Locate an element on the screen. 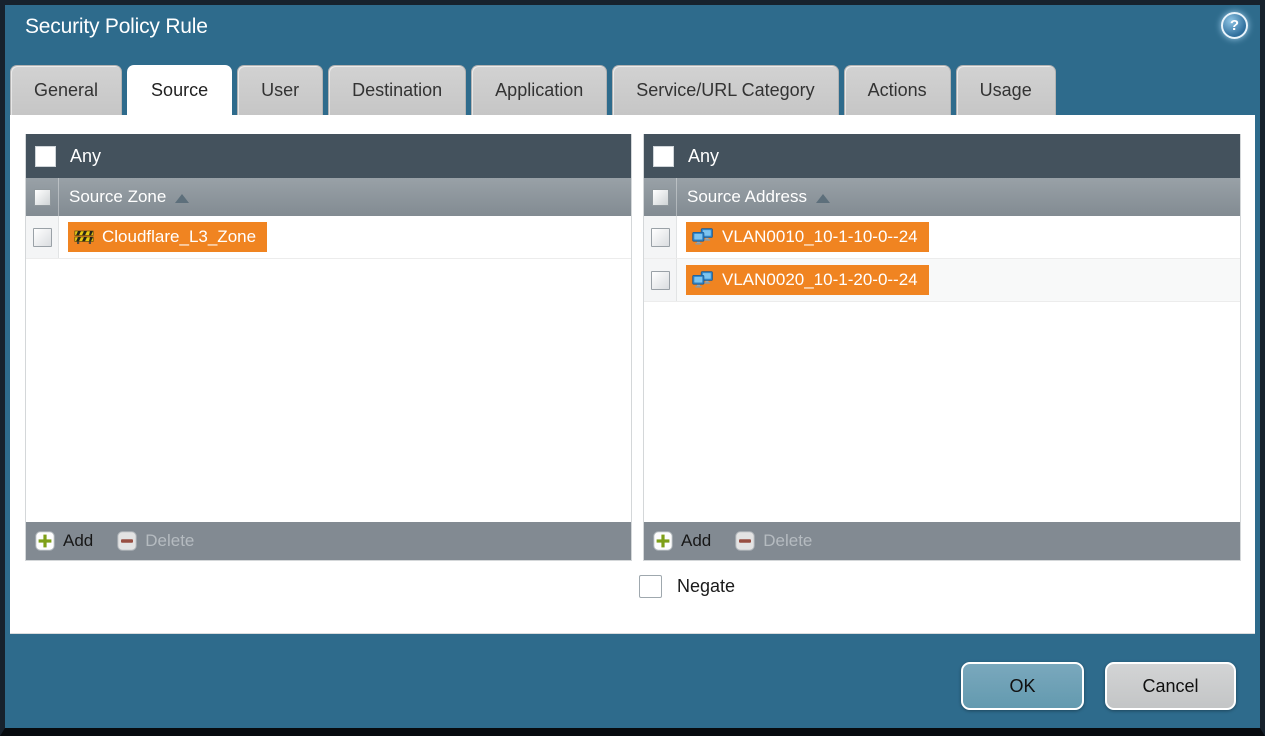 The width and height of the screenshot is (1265, 736). source-zone-any-checkbox is located at coordinates (45, 156).